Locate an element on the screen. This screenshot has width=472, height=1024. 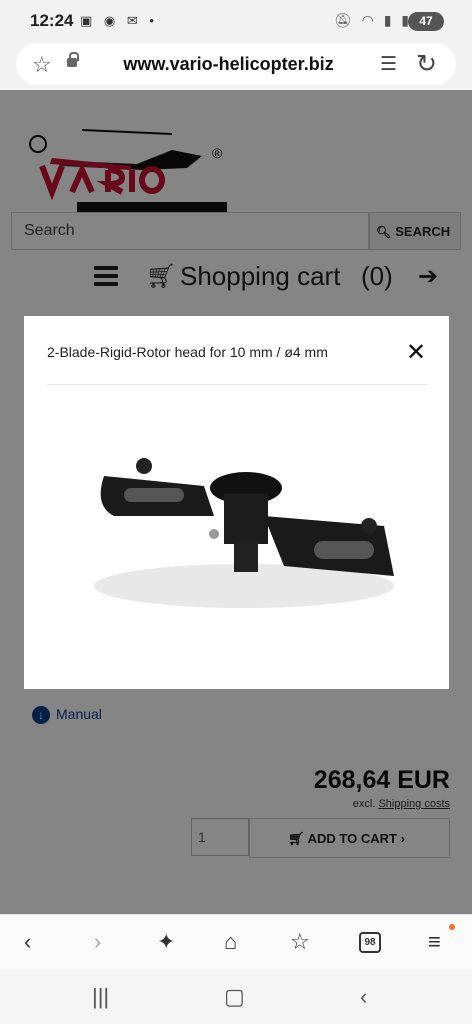
notification-icons: ▣ ◉ ✉ • is located at coordinates (119, 20).